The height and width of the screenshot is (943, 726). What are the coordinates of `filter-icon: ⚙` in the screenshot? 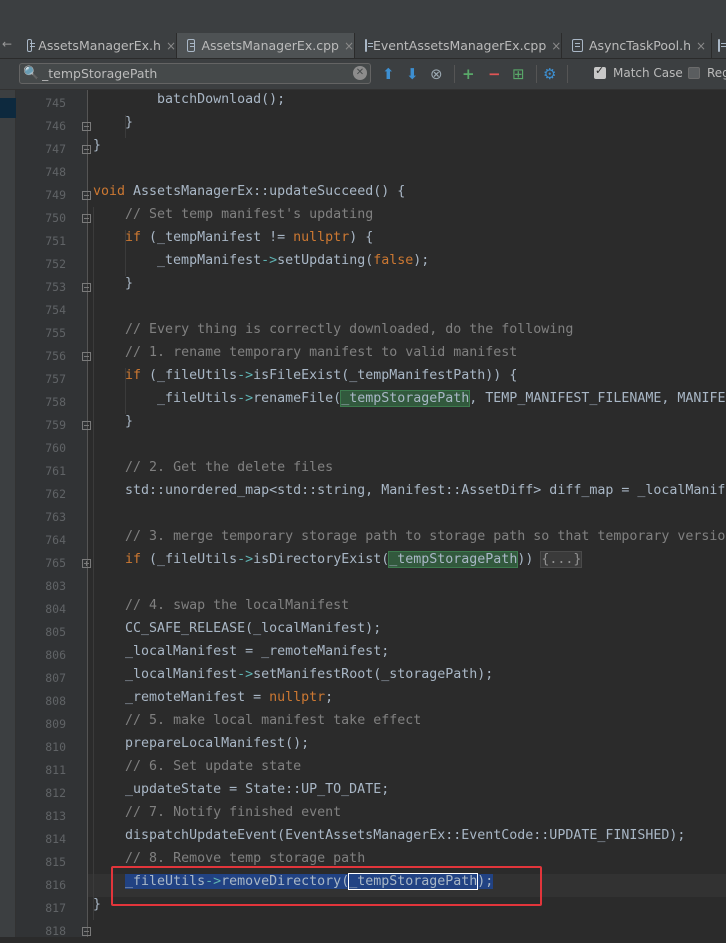 It's located at (549, 74).